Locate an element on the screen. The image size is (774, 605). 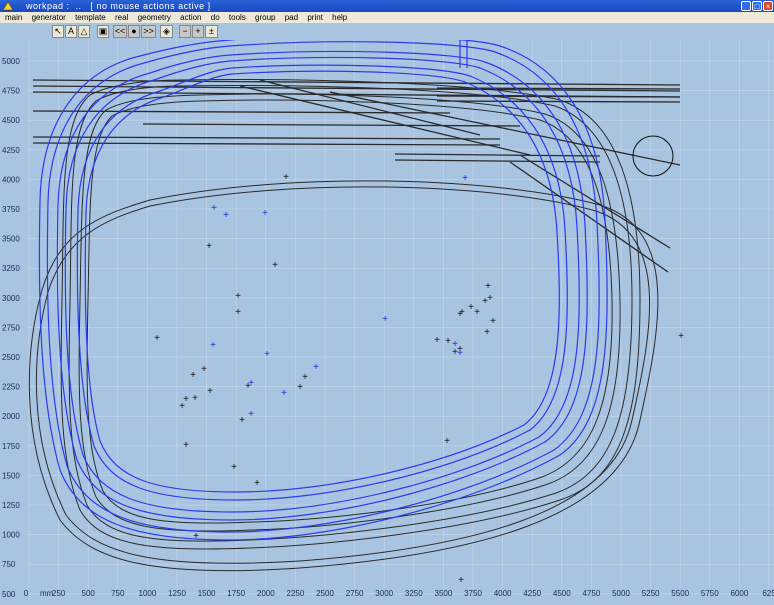
x-axis-label: 5250 is located at coordinates (651, 593).